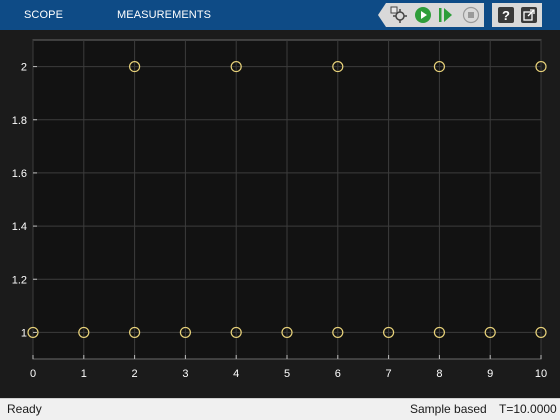  What do you see at coordinates (287, 374) in the screenshot?
I see `x-tick-label: 5` at bounding box center [287, 374].